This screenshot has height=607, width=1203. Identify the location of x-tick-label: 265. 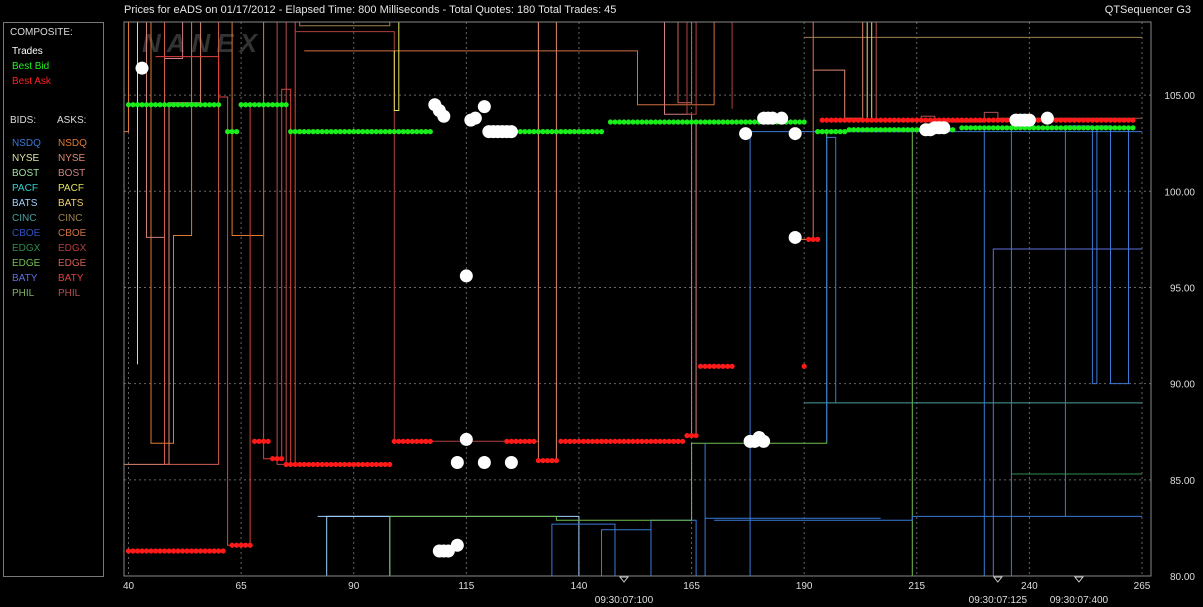
(1142, 586).